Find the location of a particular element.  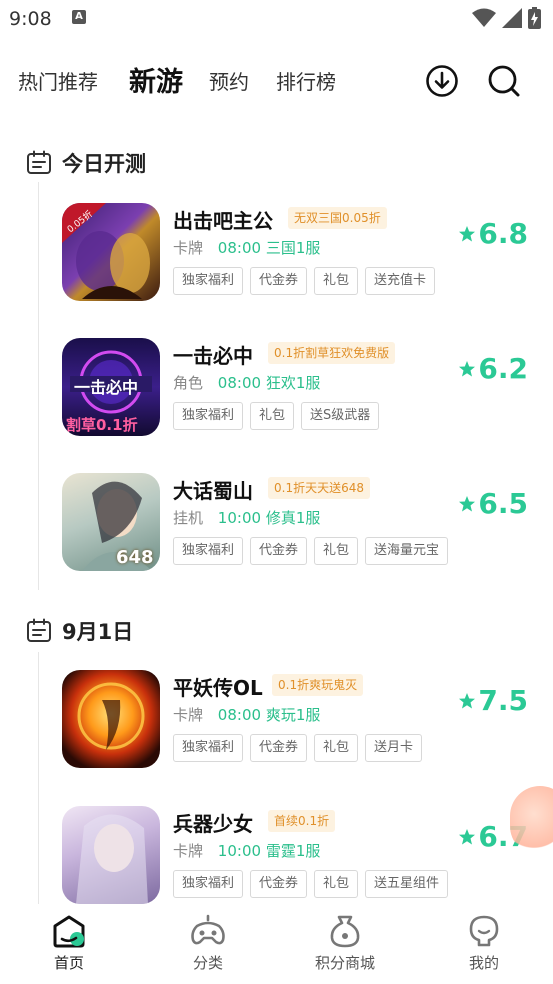

date-header-today: 今日开测 is located at coordinates (86, 163).